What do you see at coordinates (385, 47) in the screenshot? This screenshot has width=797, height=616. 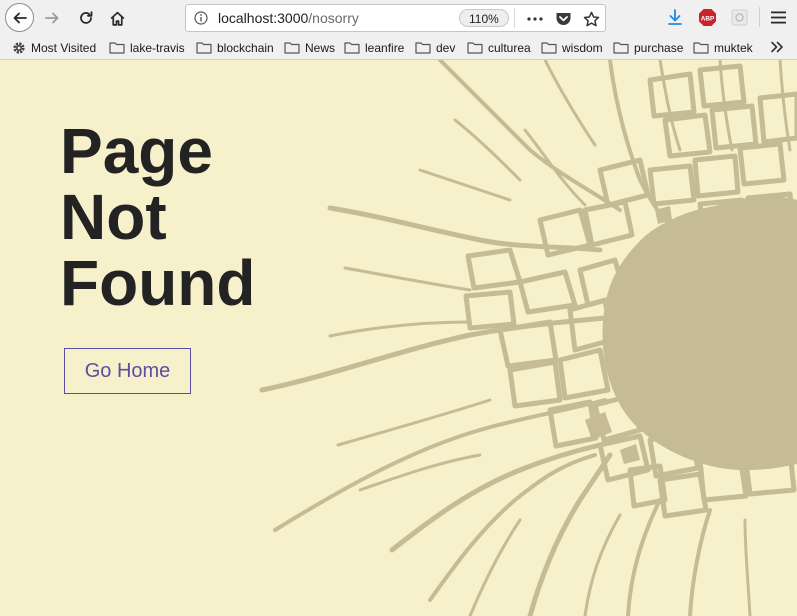 I see `bookmark-label: leanfire` at bounding box center [385, 47].